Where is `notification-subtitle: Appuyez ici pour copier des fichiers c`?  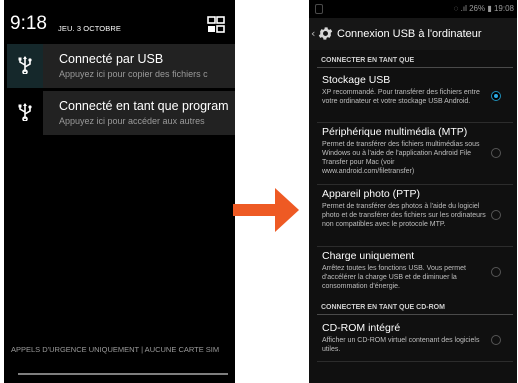 notification-subtitle: Appuyez ici pour copier des fichiers c is located at coordinates (133, 74).